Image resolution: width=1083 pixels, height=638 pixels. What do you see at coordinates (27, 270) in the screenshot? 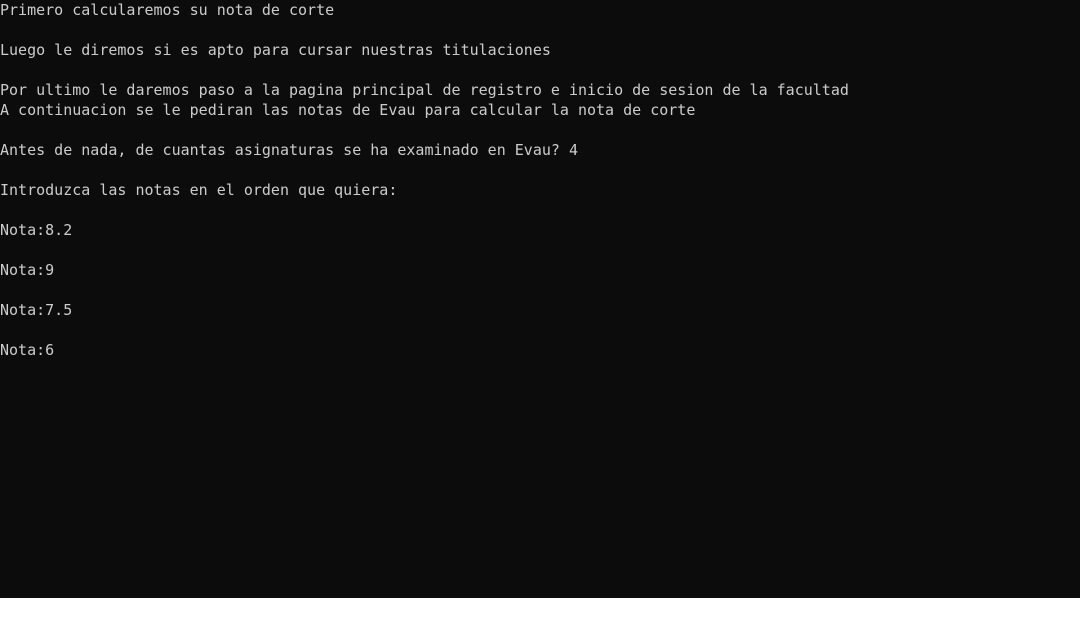
I see `console-line: Nota:9` at bounding box center [27, 270].